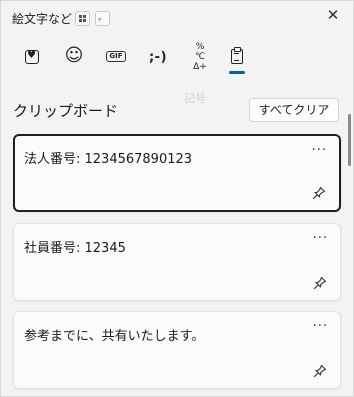 The width and height of the screenshot is (354, 397). I want to click on kaomoji-icon: ;-), so click(158, 57).